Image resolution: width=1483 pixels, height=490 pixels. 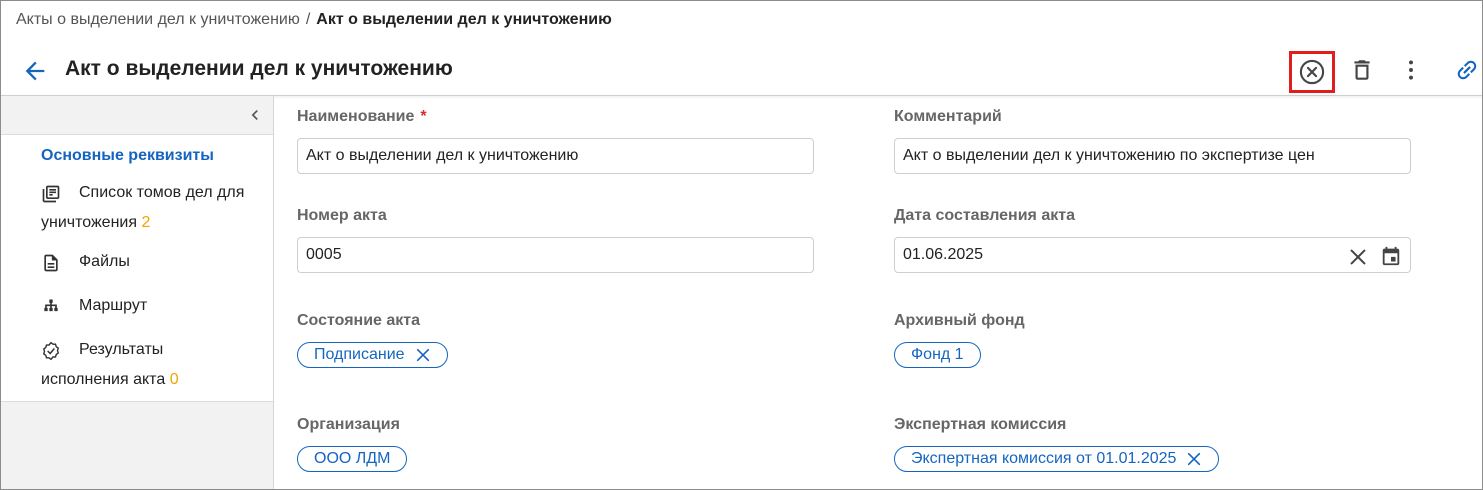 What do you see at coordinates (162, 192) in the screenshot?
I see `sidebar-item-label: Список томов дел для` at bounding box center [162, 192].